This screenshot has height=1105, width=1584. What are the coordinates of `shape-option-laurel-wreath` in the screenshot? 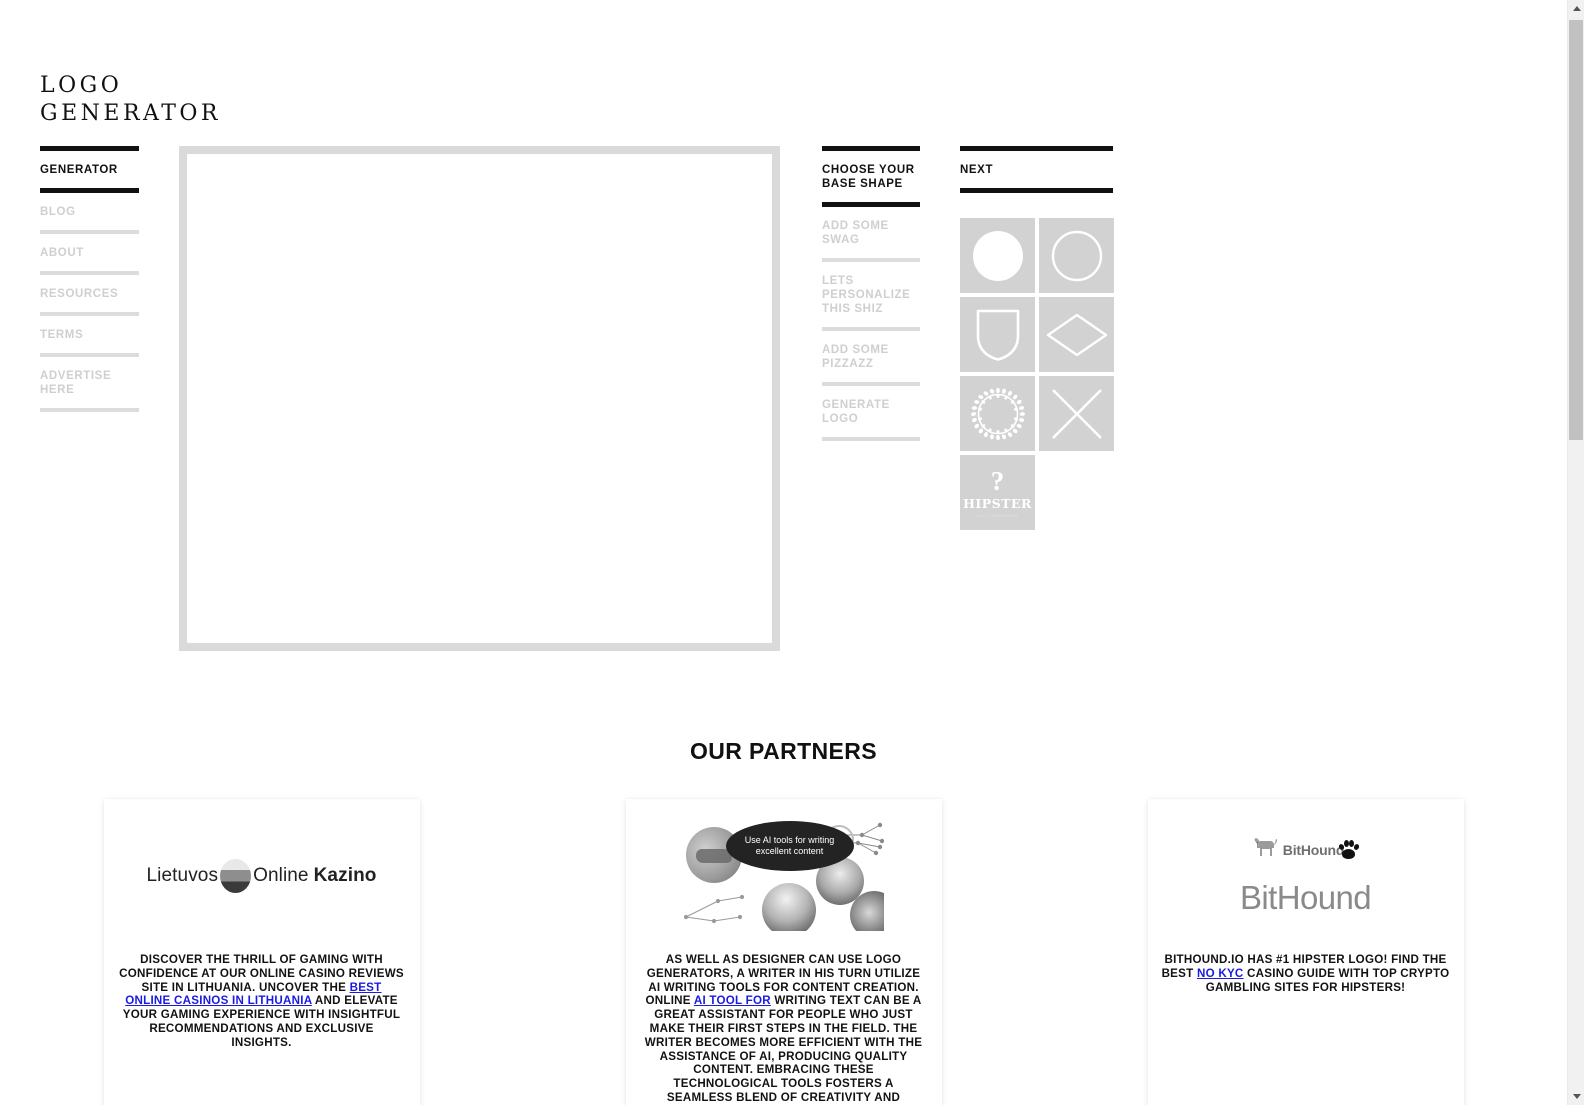 It's located at (997, 413).